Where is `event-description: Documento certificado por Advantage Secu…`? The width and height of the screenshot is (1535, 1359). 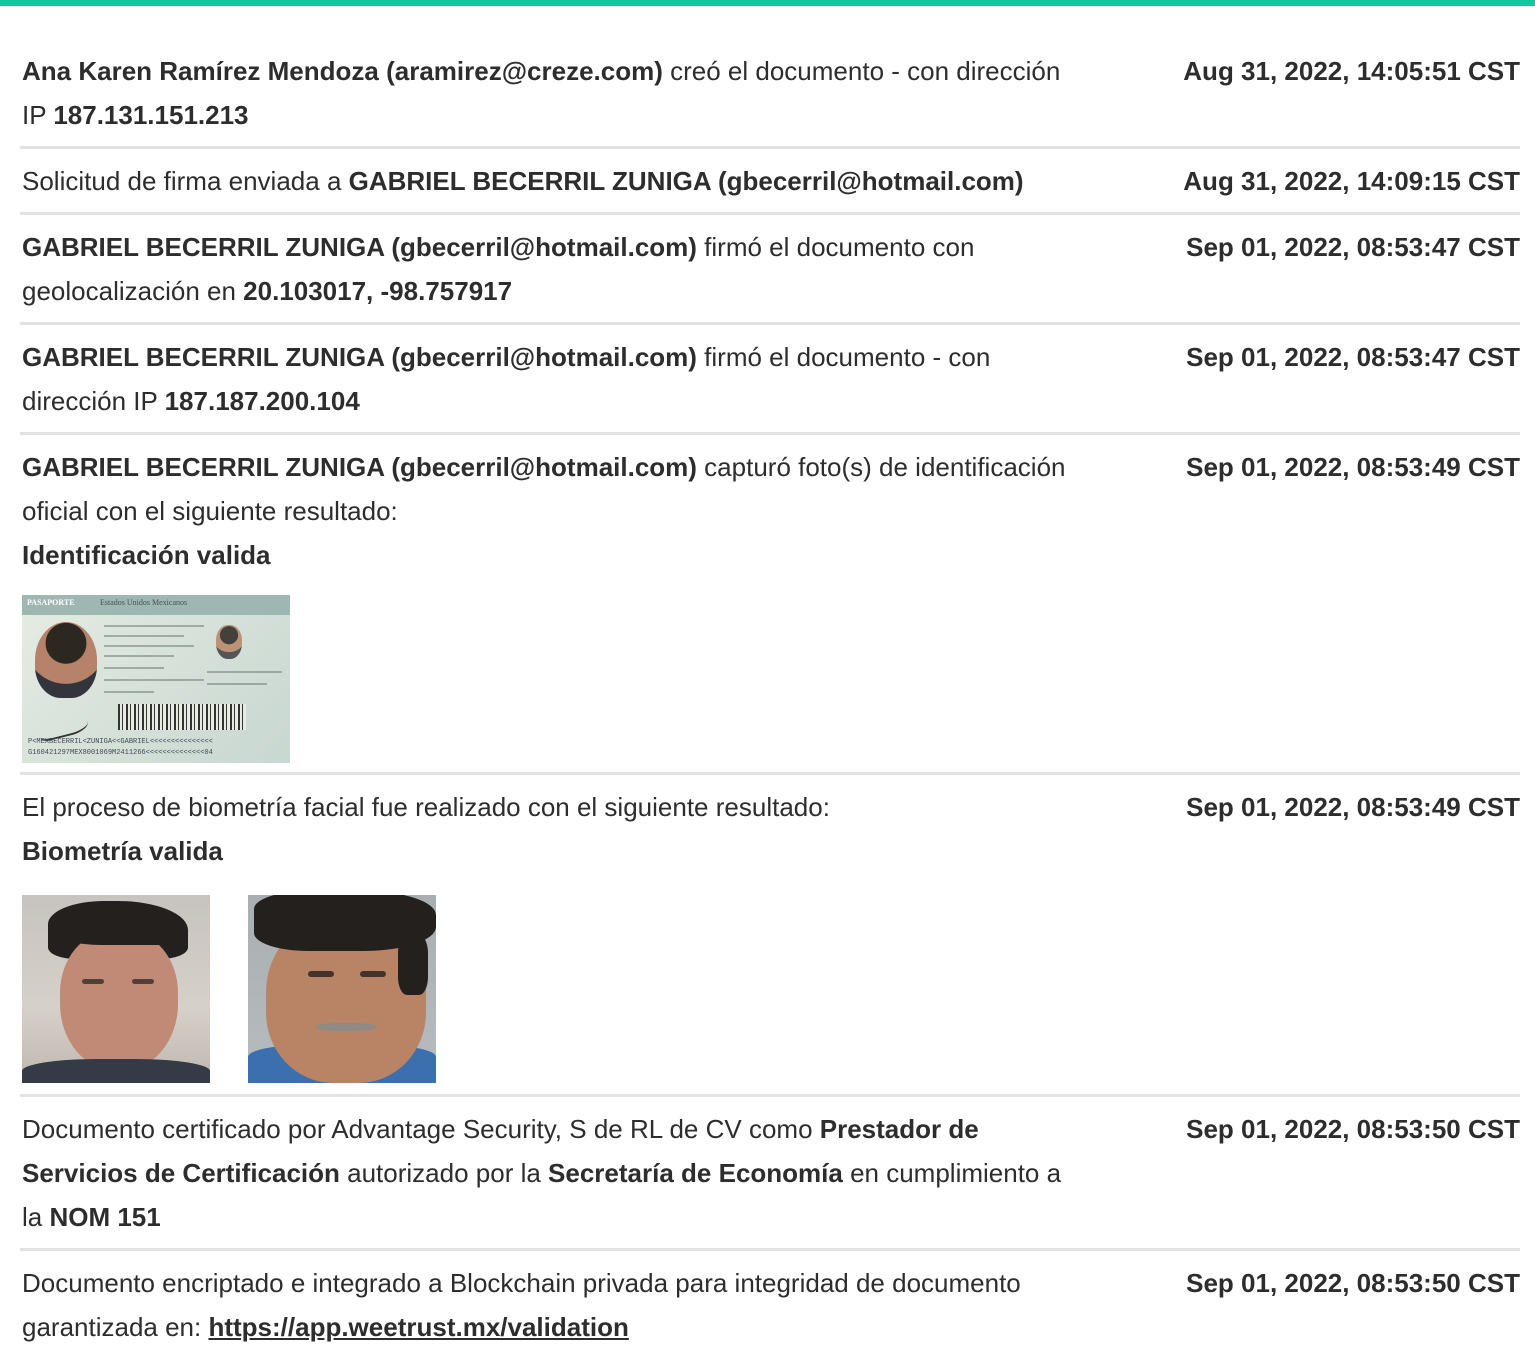
event-description: Documento certificado por Advantage Secu… is located at coordinates (552, 1173).